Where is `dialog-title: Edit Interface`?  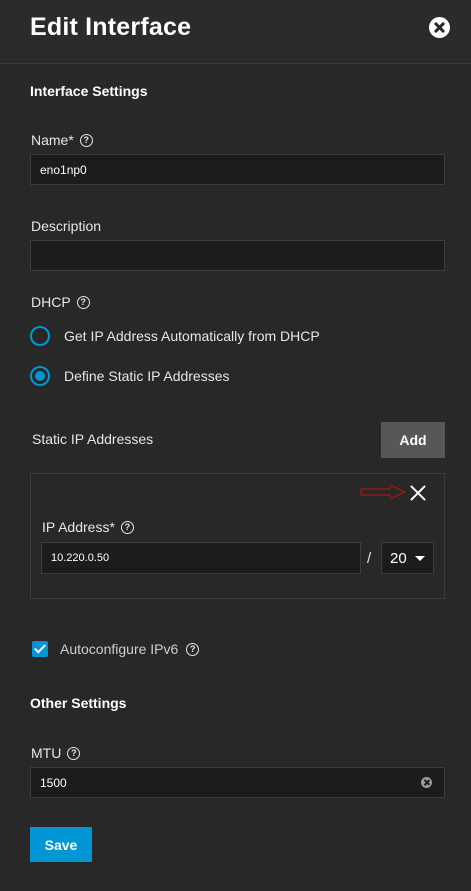 dialog-title: Edit Interface is located at coordinates (111, 27).